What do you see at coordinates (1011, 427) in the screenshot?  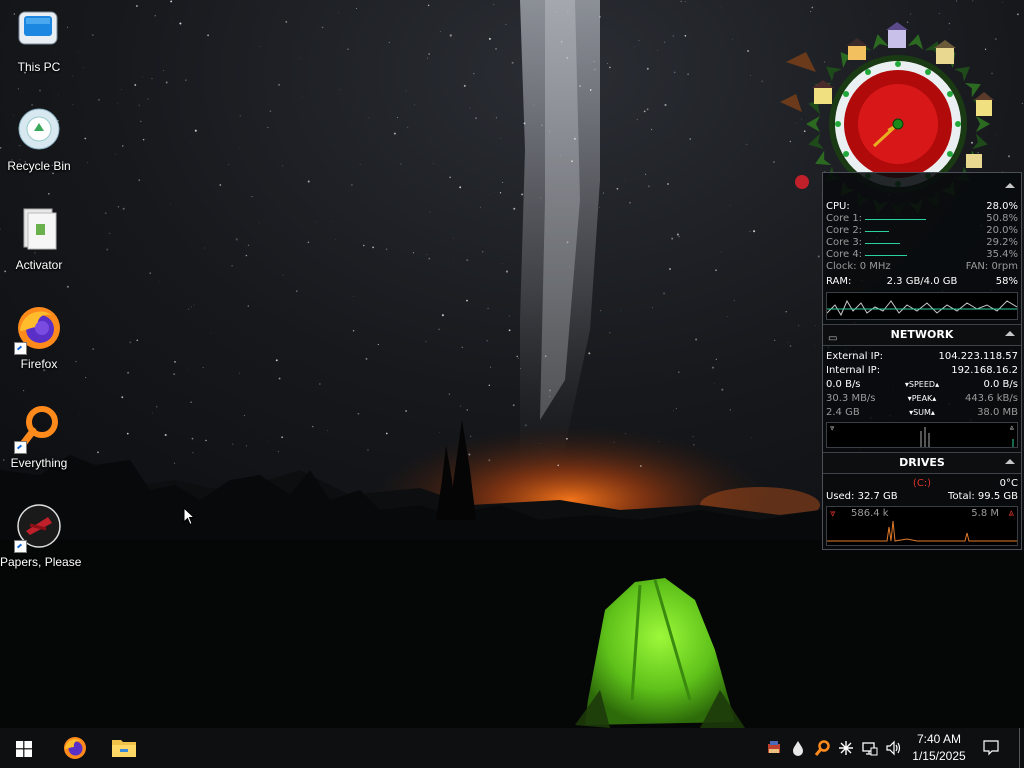 I see `upload-arrow-icon: ⩓` at bounding box center [1011, 427].